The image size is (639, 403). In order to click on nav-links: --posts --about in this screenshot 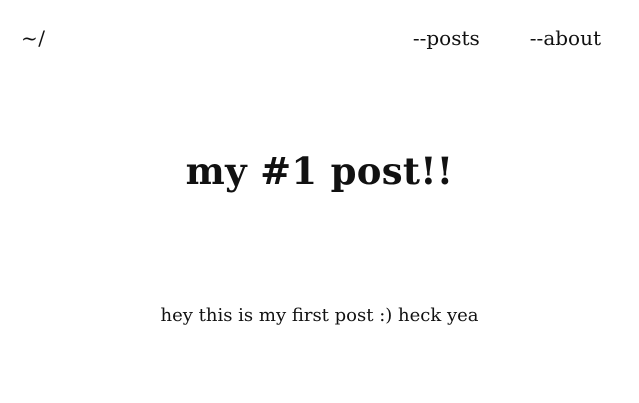, I will do `click(507, 38)`.